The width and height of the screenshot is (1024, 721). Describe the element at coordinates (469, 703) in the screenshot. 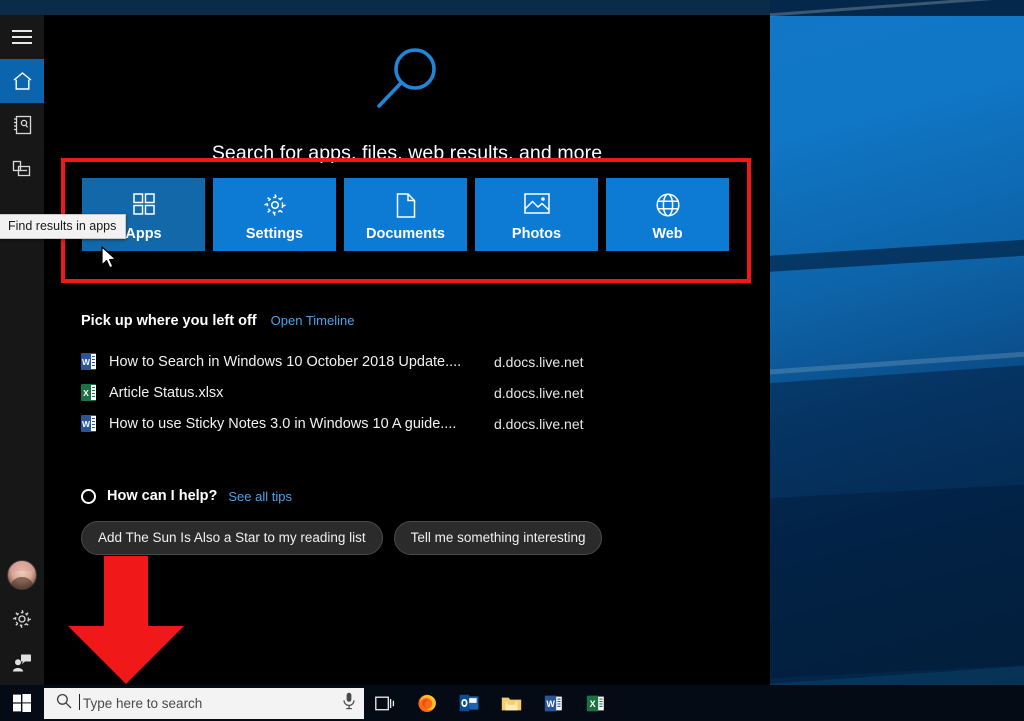

I see `outlook-icon` at that location.